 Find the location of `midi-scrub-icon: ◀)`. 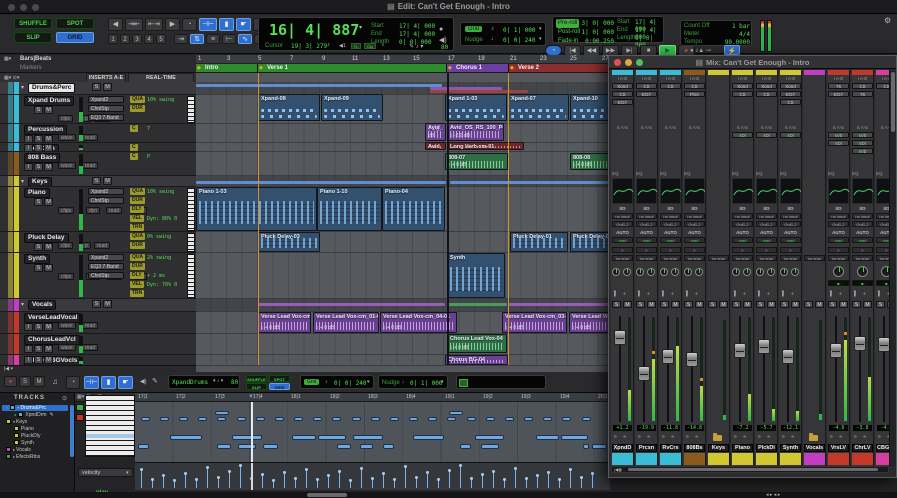

midi-scrub-icon: ◀) is located at coordinates (143, 381).